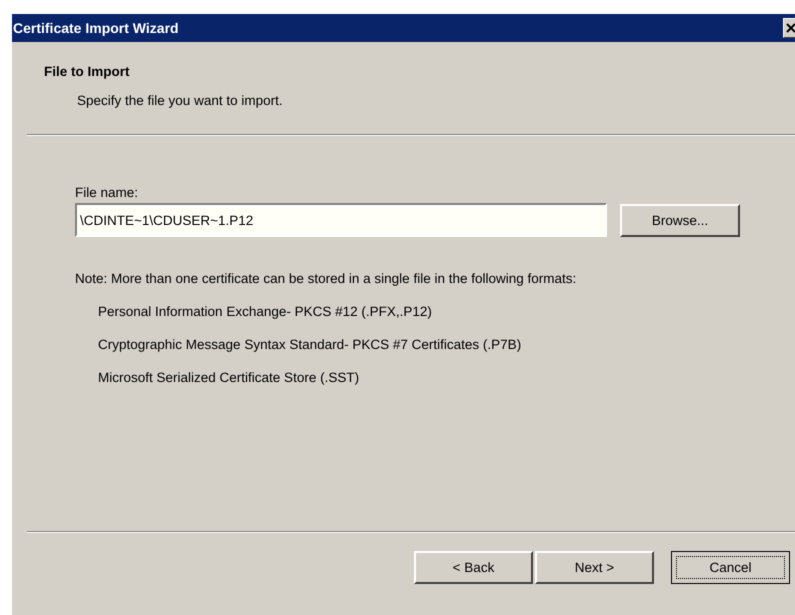  I want to click on field-label: File name:, so click(107, 192).